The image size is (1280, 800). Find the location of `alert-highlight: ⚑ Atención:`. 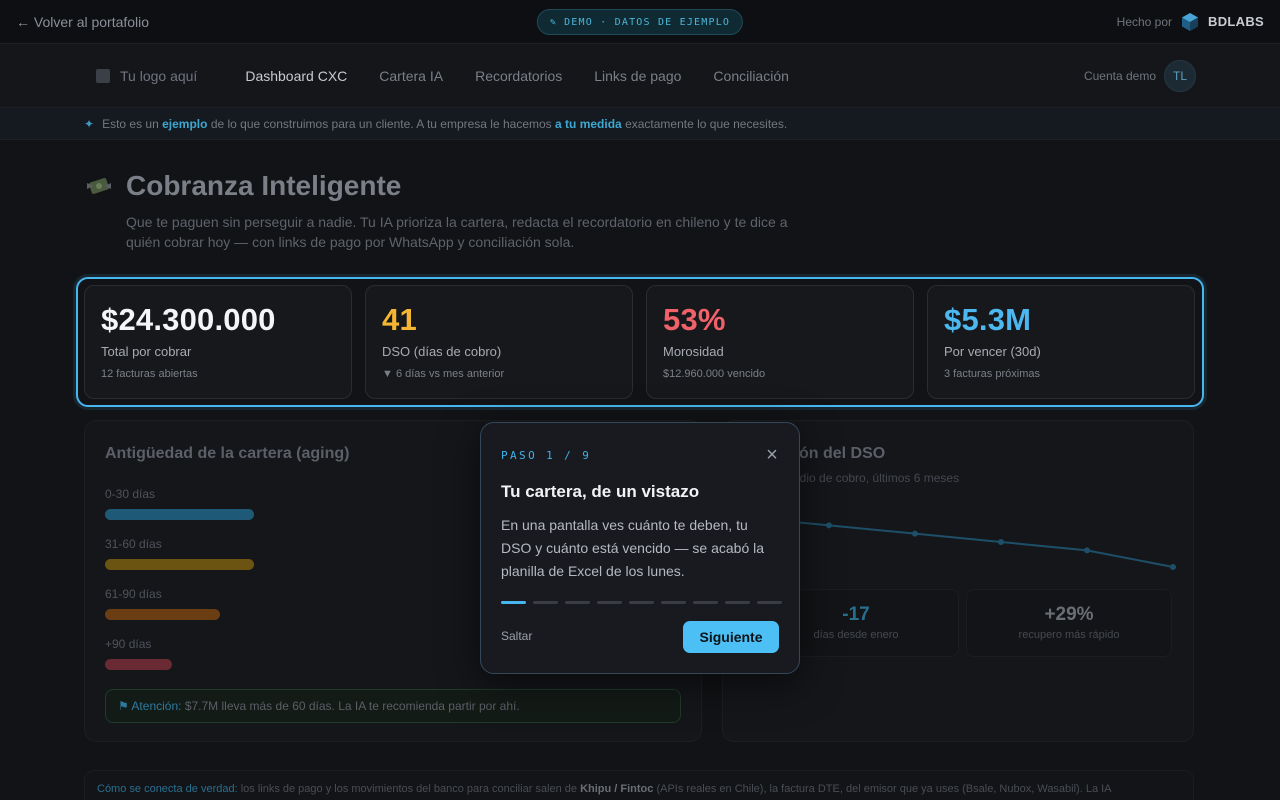

alert-highlight: ⚑ Atención: is located at coordinates (150, 706).